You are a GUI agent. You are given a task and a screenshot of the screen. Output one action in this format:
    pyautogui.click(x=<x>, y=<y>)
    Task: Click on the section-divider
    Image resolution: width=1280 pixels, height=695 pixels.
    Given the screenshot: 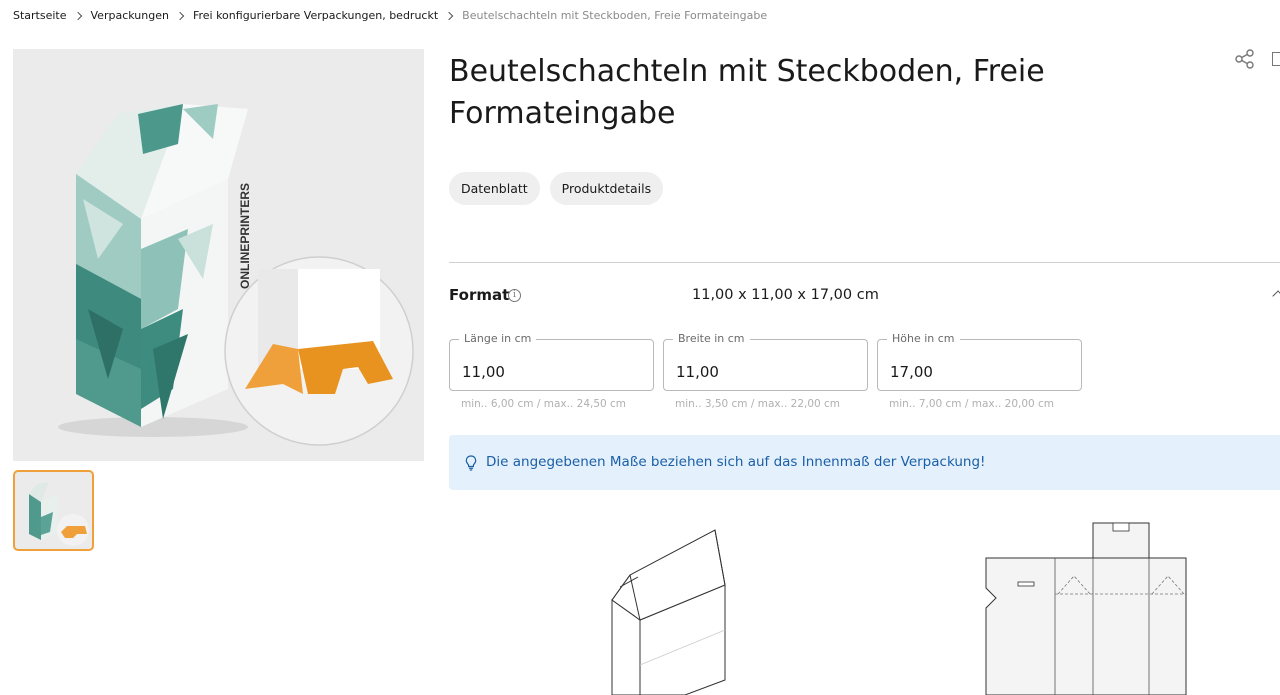 What is the action you would take?
    pyautogui.click(x=864, y=262)
    